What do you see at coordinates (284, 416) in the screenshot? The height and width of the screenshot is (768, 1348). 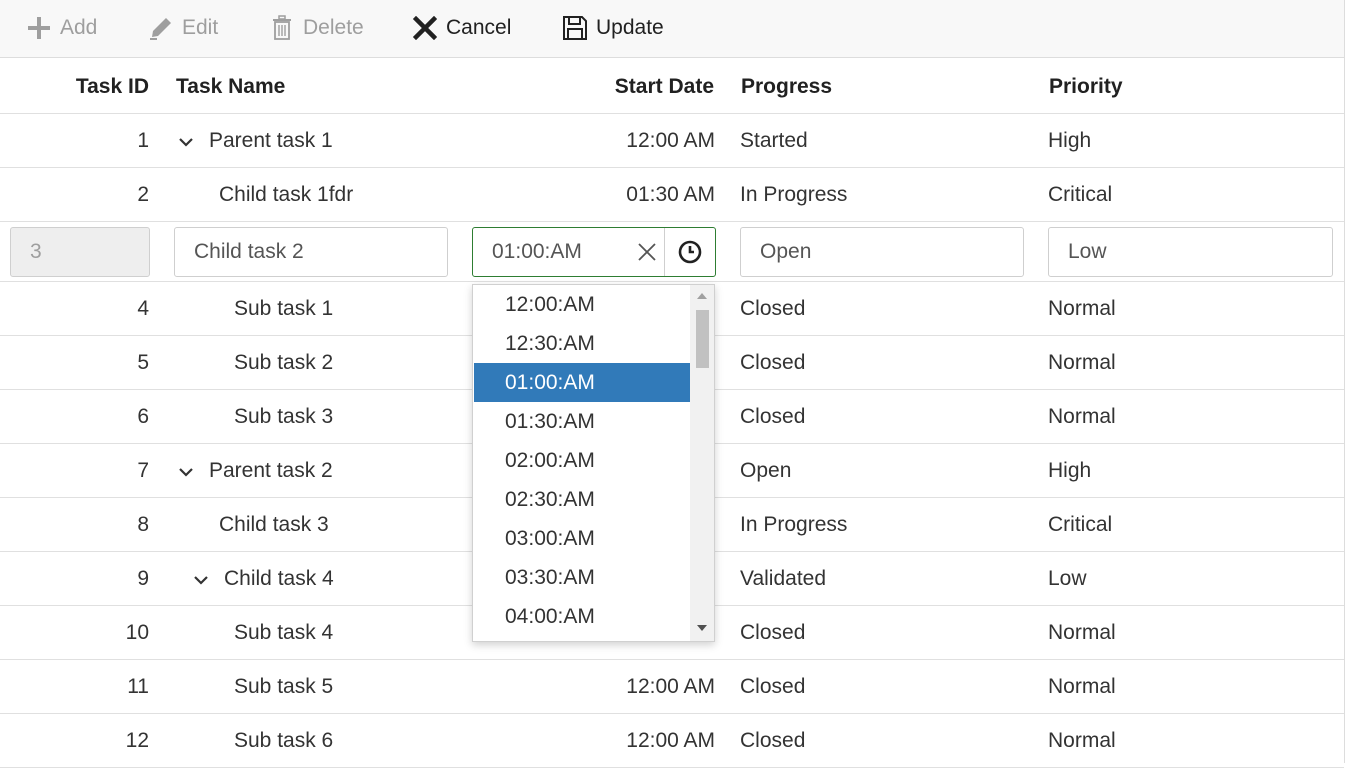 I see `cell-task-name: Sub task 3` at bounding box center [284, 416].